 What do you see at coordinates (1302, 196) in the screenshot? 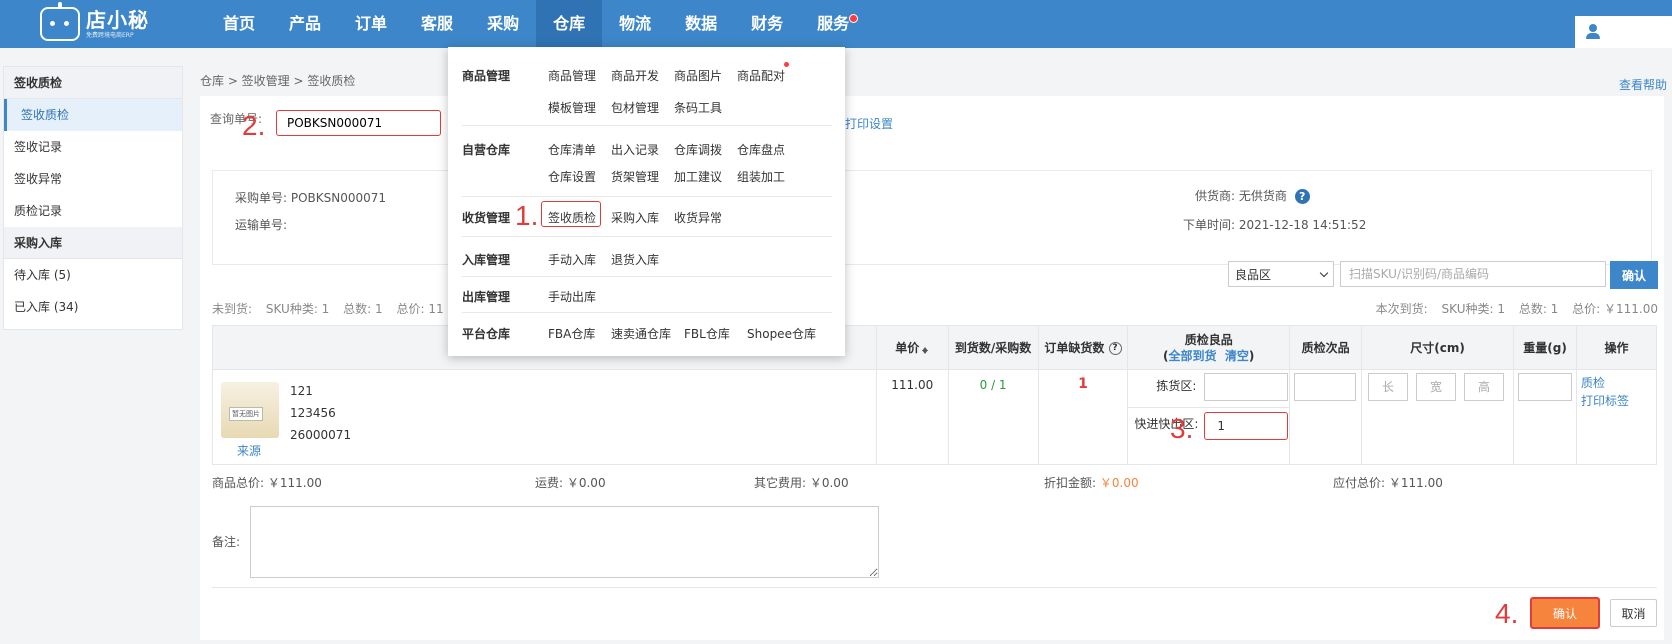
I see `help-circle-icon: ?` at bounding box center [1302, 196].